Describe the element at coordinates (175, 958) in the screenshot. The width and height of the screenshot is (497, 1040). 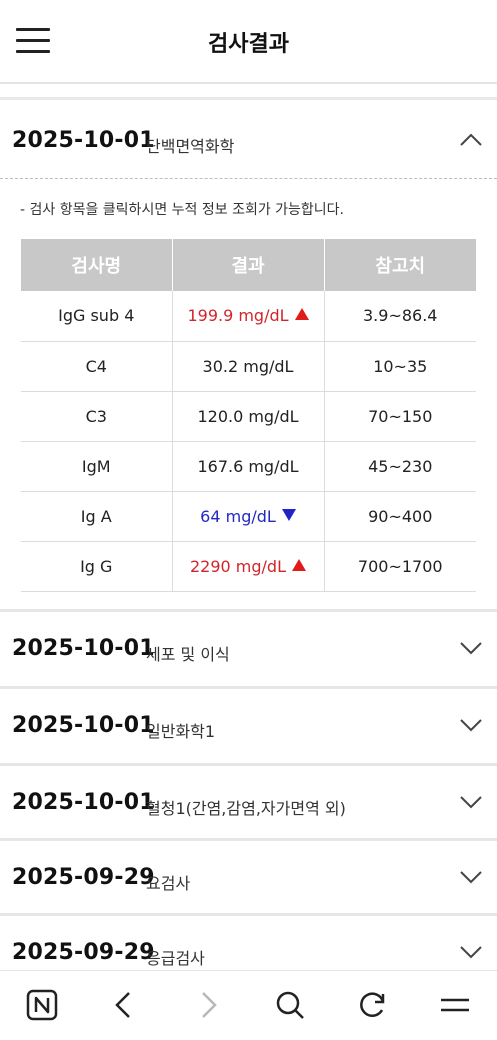
I see `section-category: 응급검사` at that location.